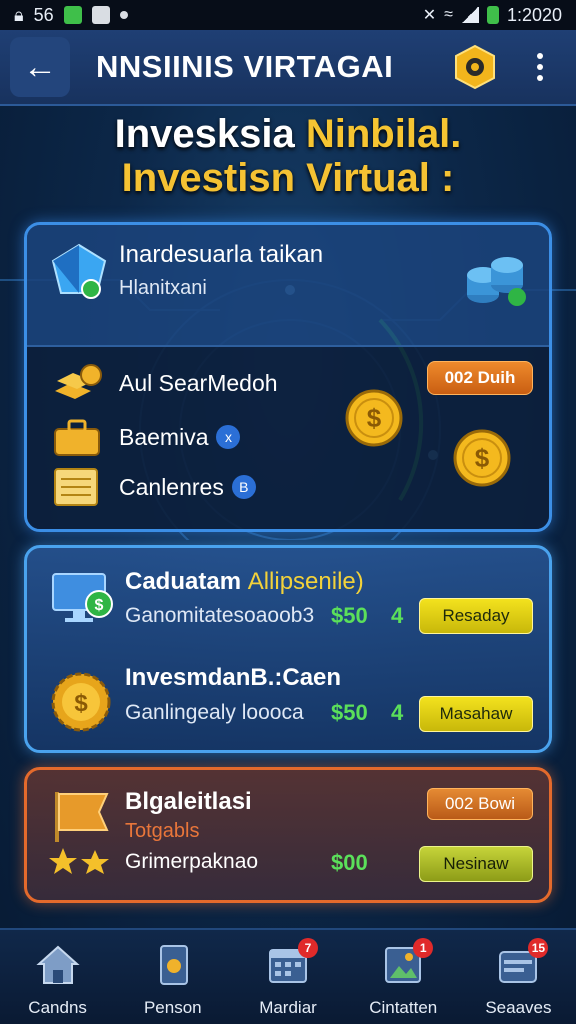 The image size is (576, 1024). What do you see at coordinates (228, 437) in the screenshot?
I see `tools-icon: x` at bounding box center [228, 437].